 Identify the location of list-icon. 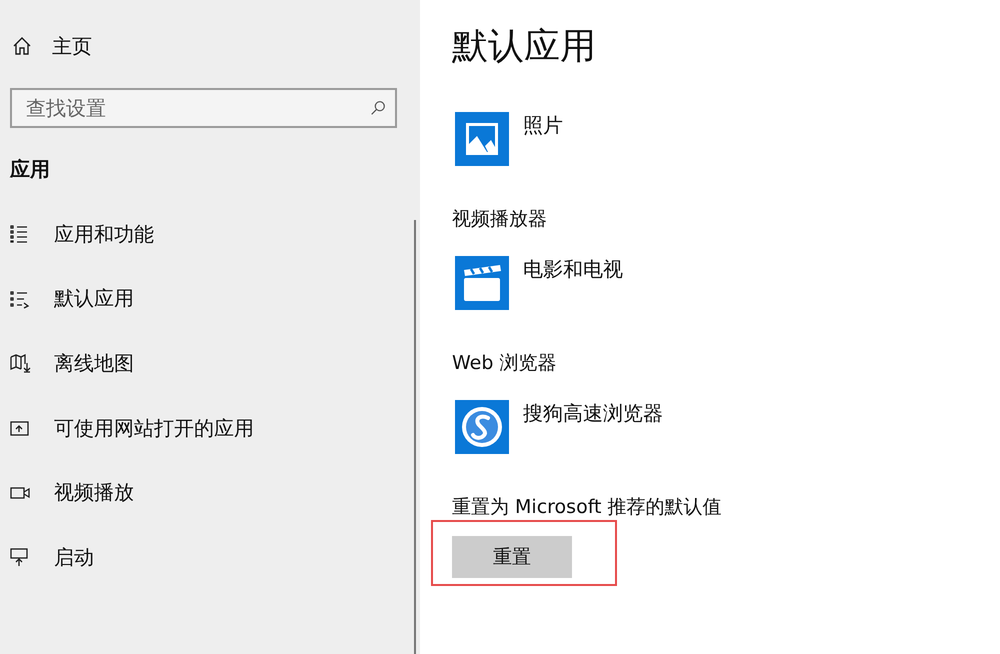
(21, 298).